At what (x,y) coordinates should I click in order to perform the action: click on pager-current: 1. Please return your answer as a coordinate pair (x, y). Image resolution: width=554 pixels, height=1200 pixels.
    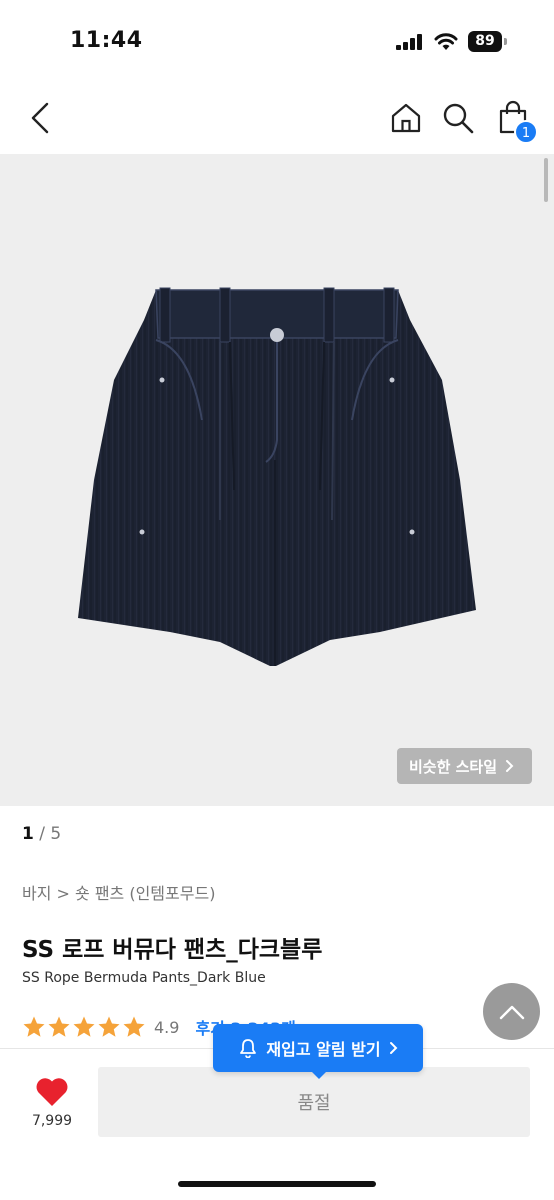
    Looking at the image, I should click on (28, 834).